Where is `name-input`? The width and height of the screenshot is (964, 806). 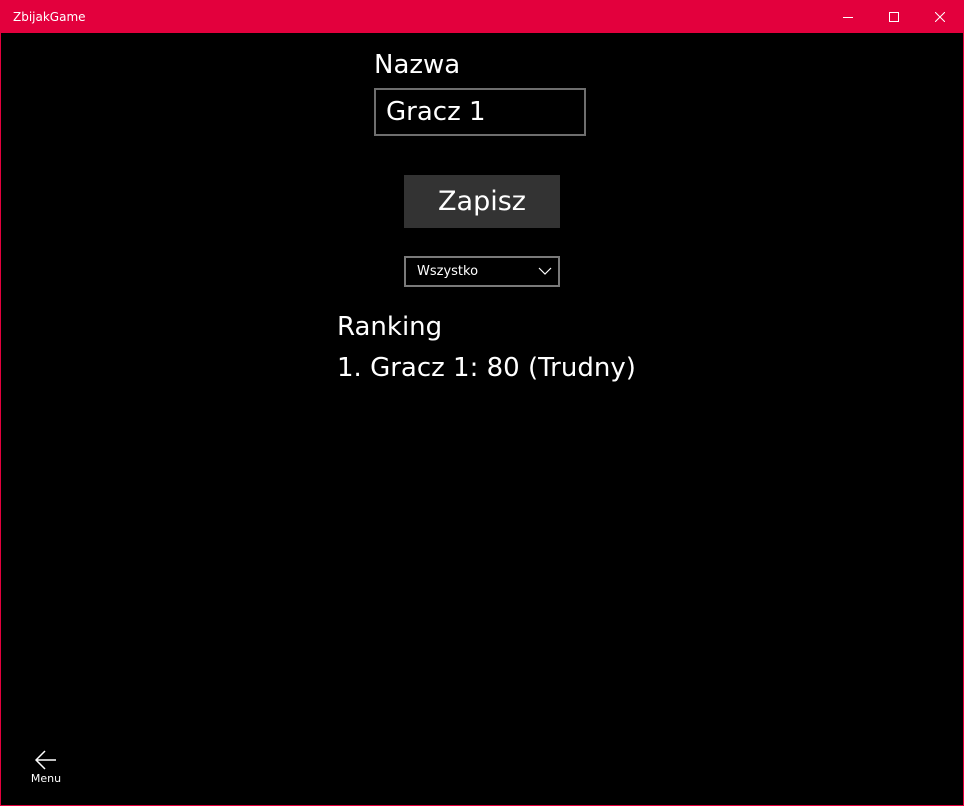 name-input is located at coordinates (480, 112).